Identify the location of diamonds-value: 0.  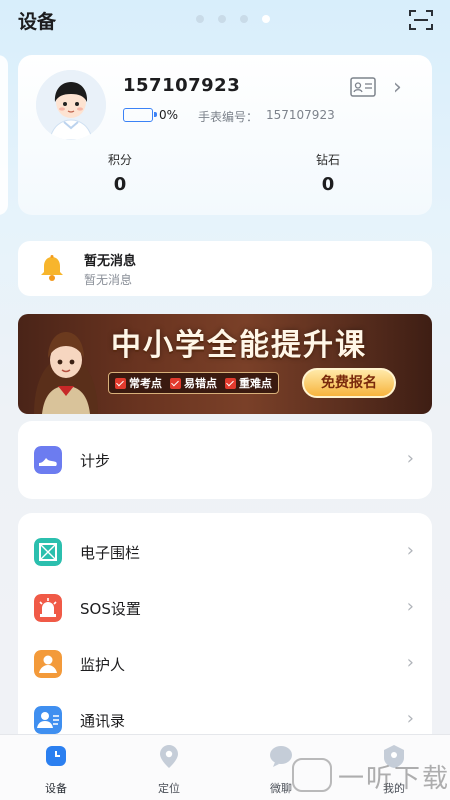
(328, 184).